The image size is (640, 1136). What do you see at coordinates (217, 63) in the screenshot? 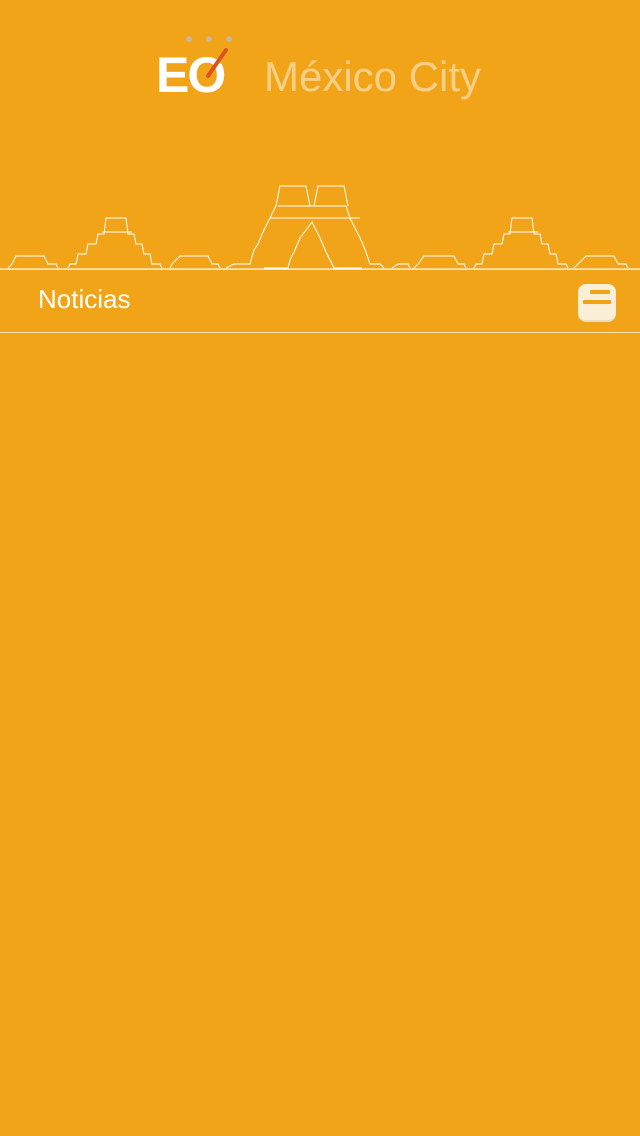
I see `logo-slash-icon` at bounding box center [217, 63].